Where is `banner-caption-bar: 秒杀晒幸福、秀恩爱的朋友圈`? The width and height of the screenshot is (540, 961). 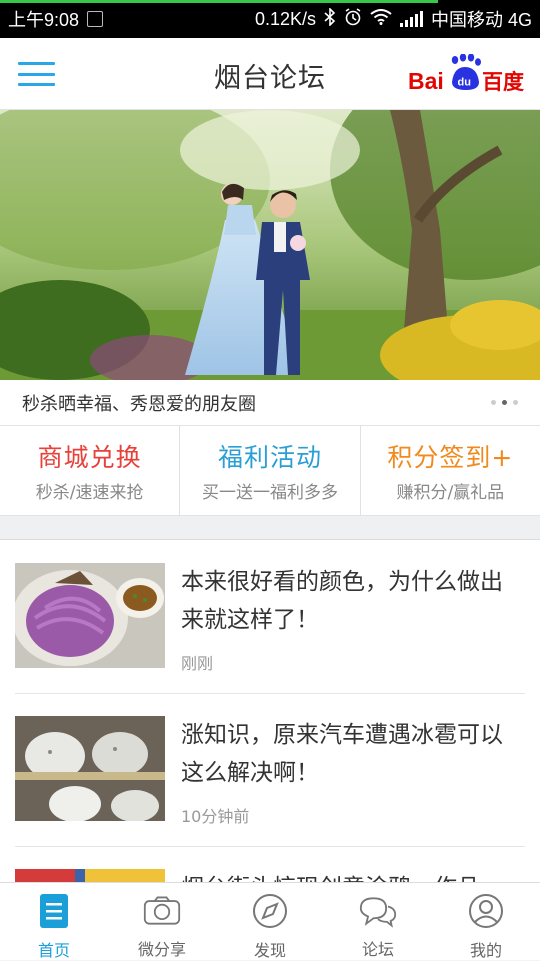 banner-caption-bar: 秒杀晒幸福、秀恩爱的朋友圈 is located at coordinates (270, 403).